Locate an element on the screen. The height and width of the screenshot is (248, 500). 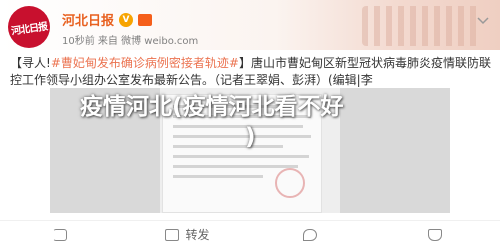
comment-icon is located at coordinates (309, 234).